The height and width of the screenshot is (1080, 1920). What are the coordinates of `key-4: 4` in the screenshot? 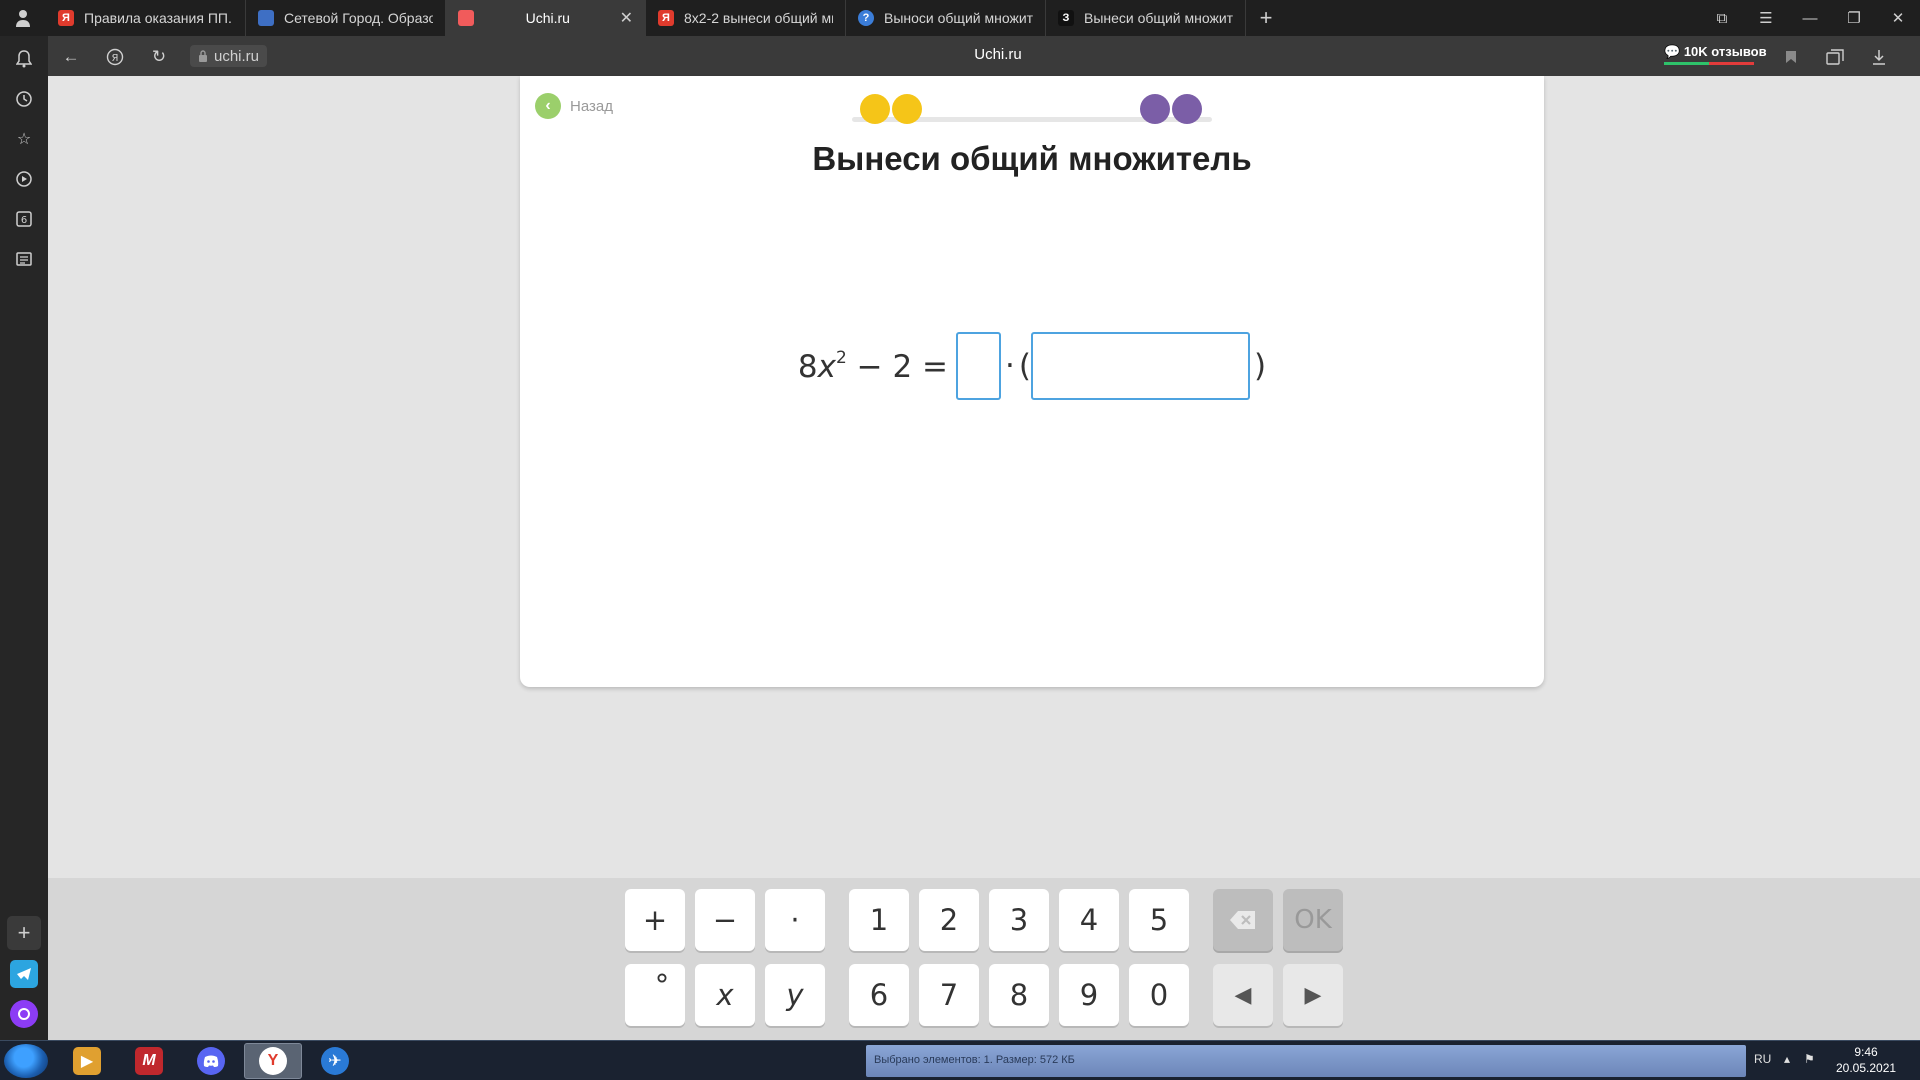 It's located at (1089, 920).